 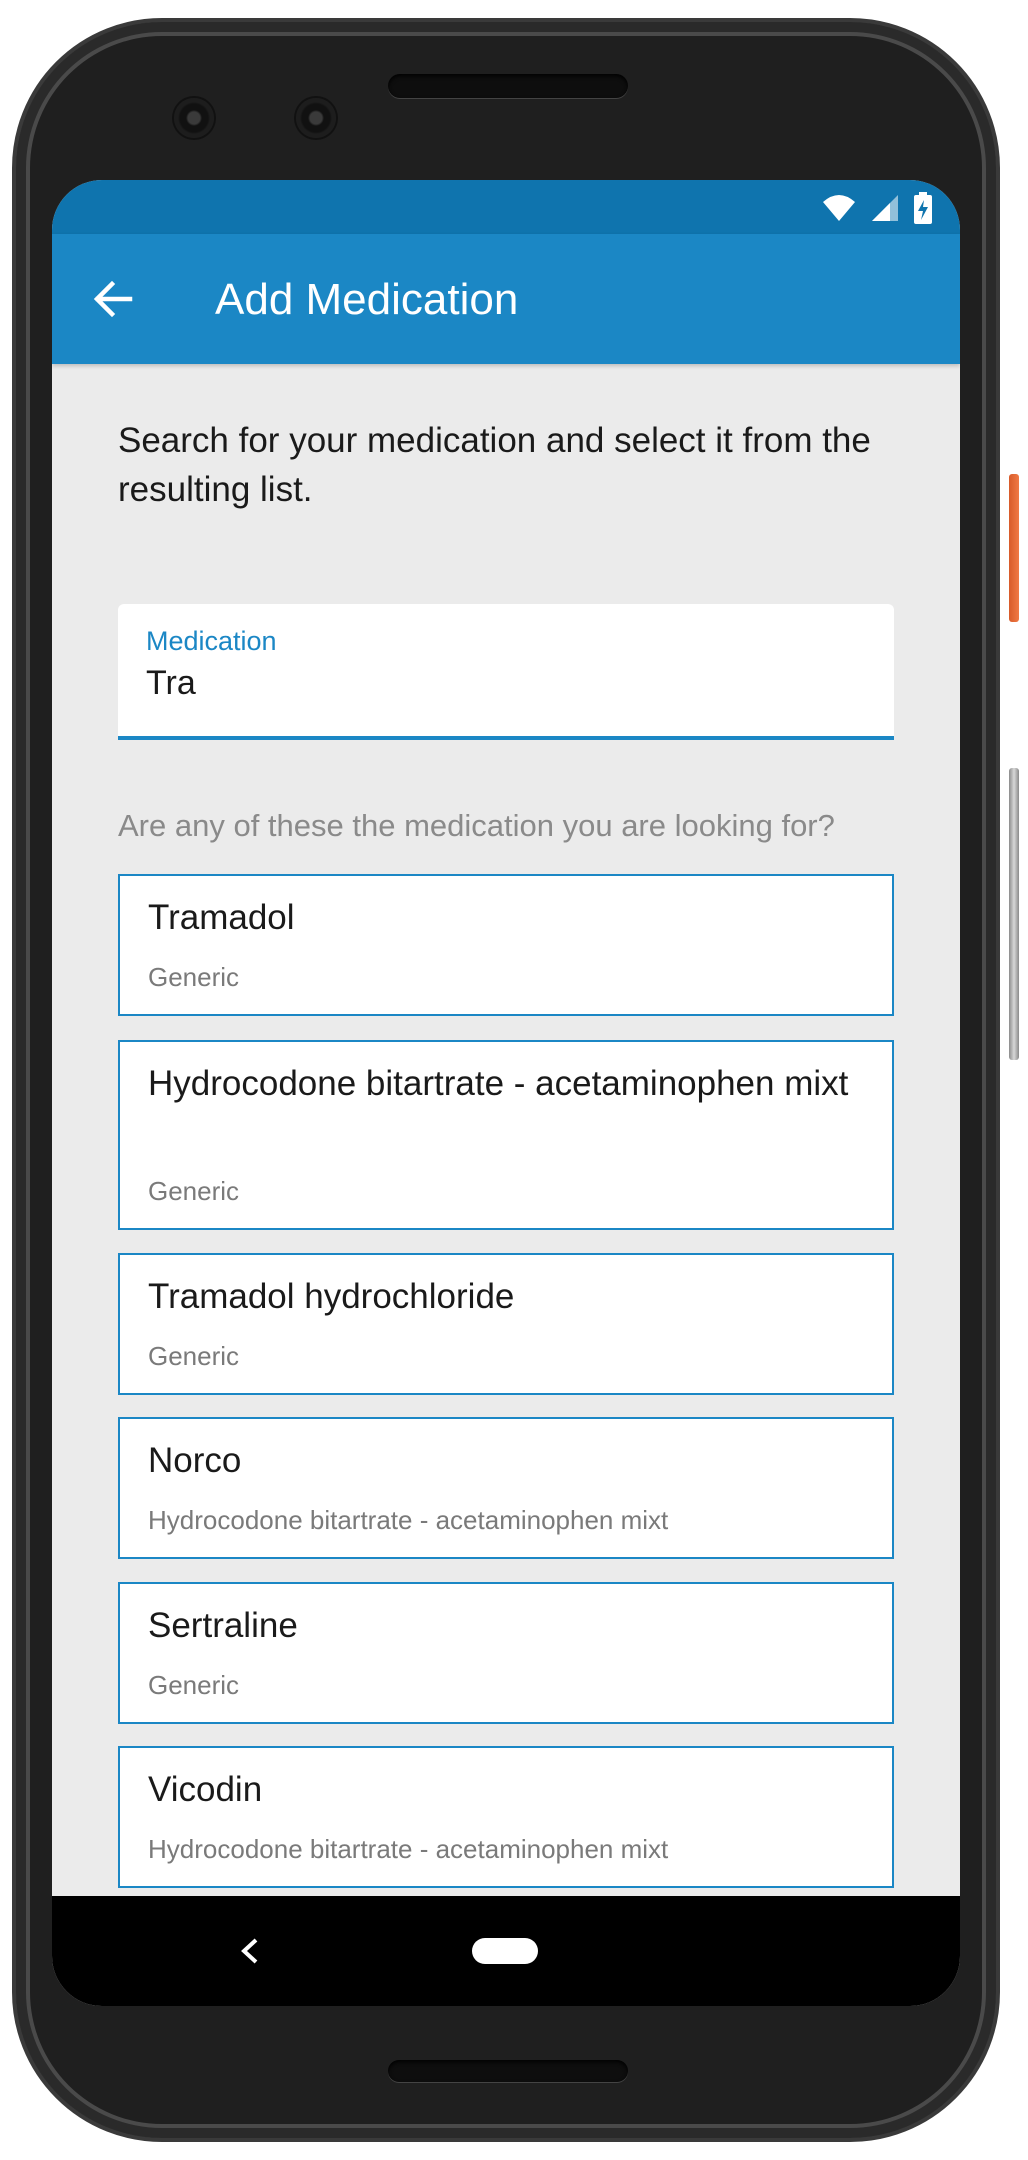 I want to click on battery-charging-icon, so click(x=923, y=208).